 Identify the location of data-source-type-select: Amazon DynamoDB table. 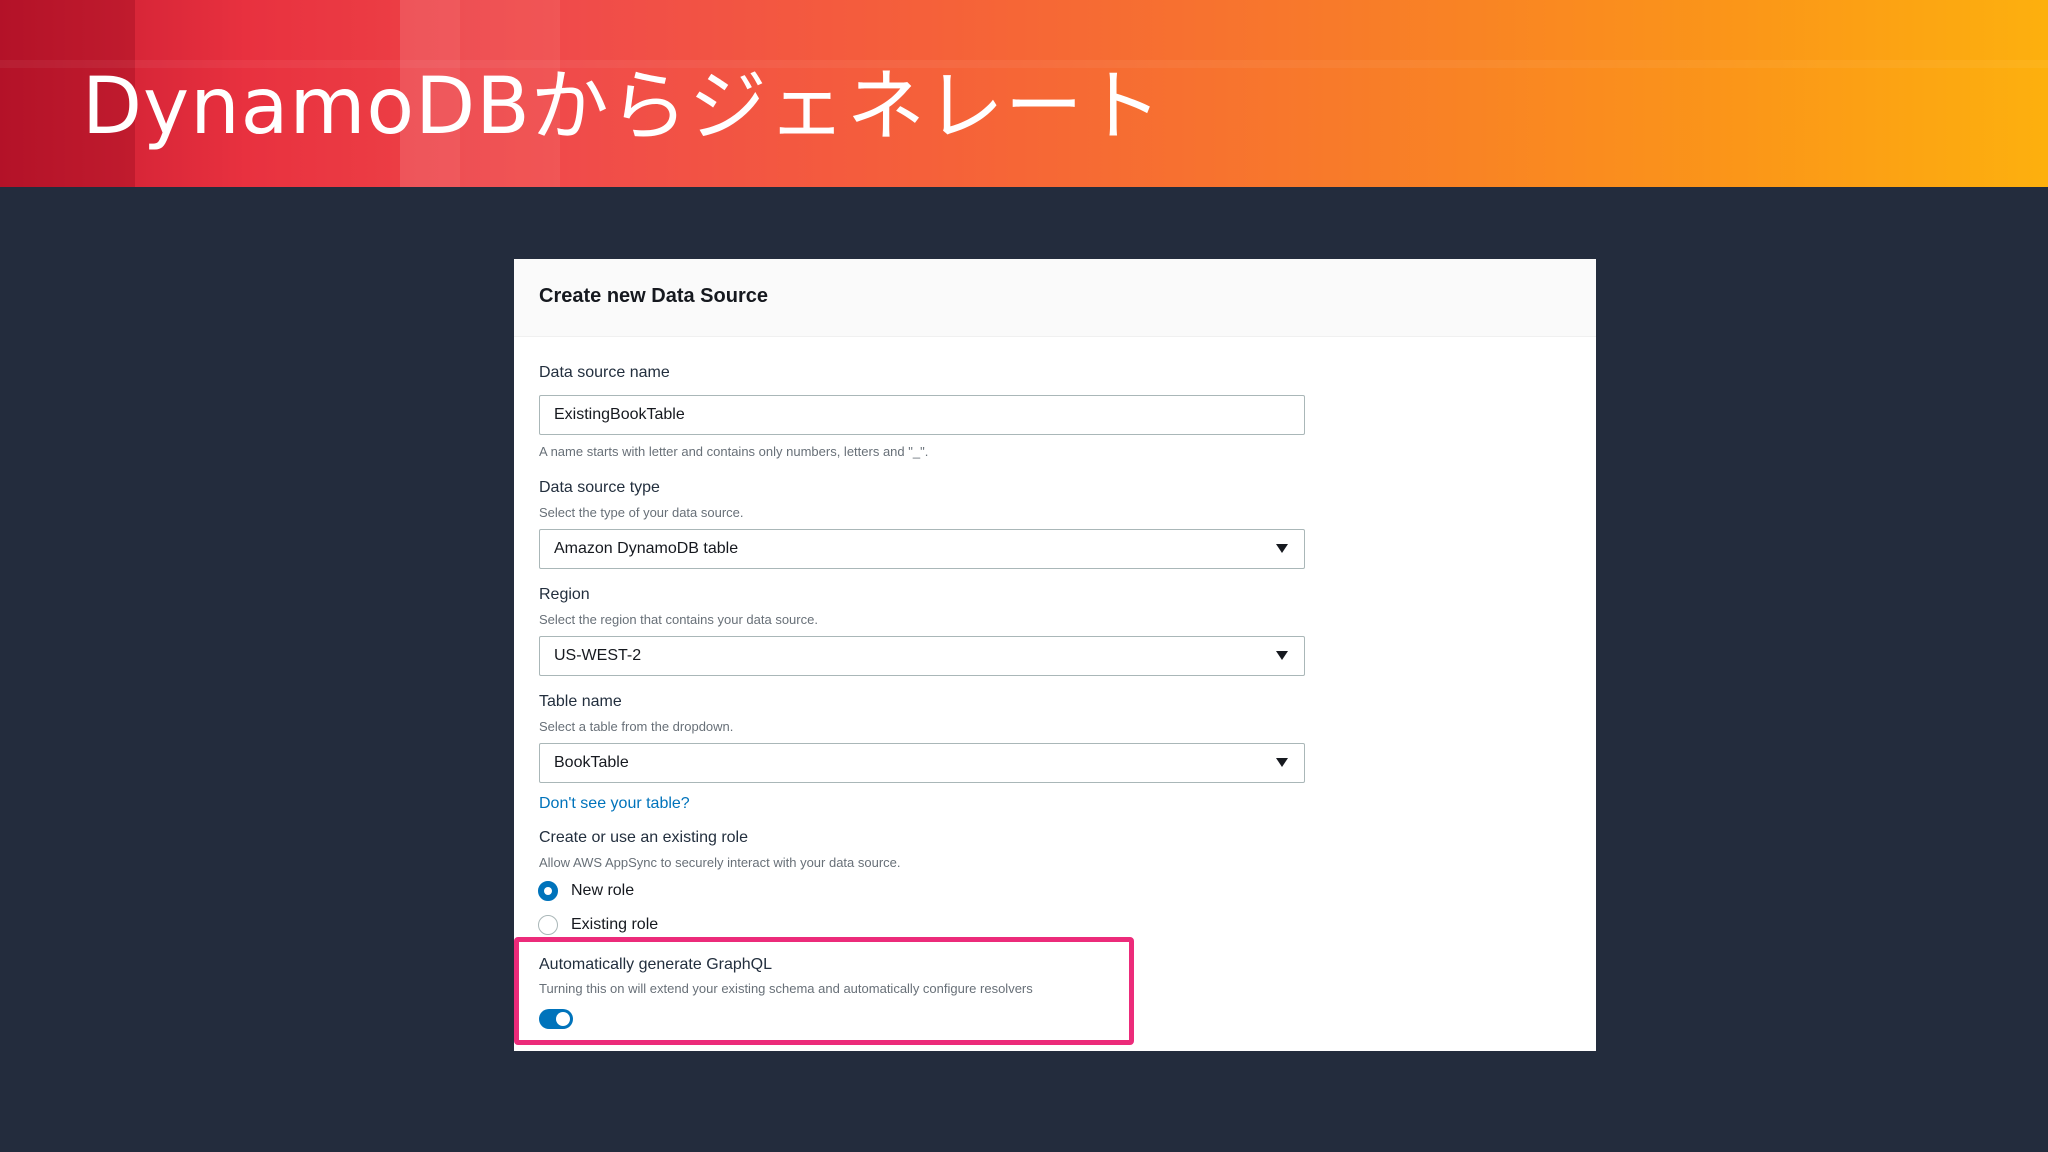
(922, 549).